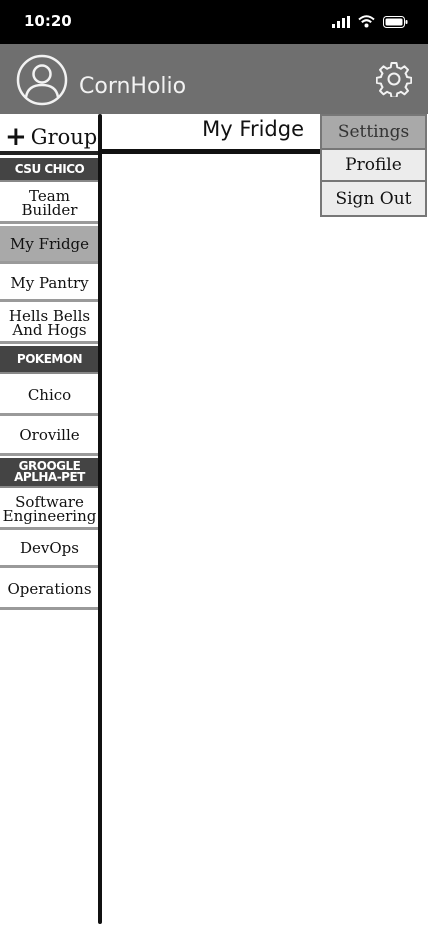  I want to click on section-header-groogle-aplha-pet: GROOGLE APLHA-PET, so click(49, 473).